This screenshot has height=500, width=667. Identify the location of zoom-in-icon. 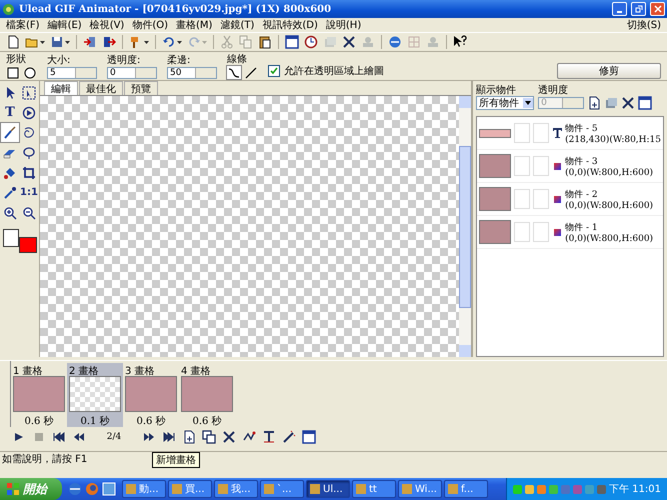
(10, 213).